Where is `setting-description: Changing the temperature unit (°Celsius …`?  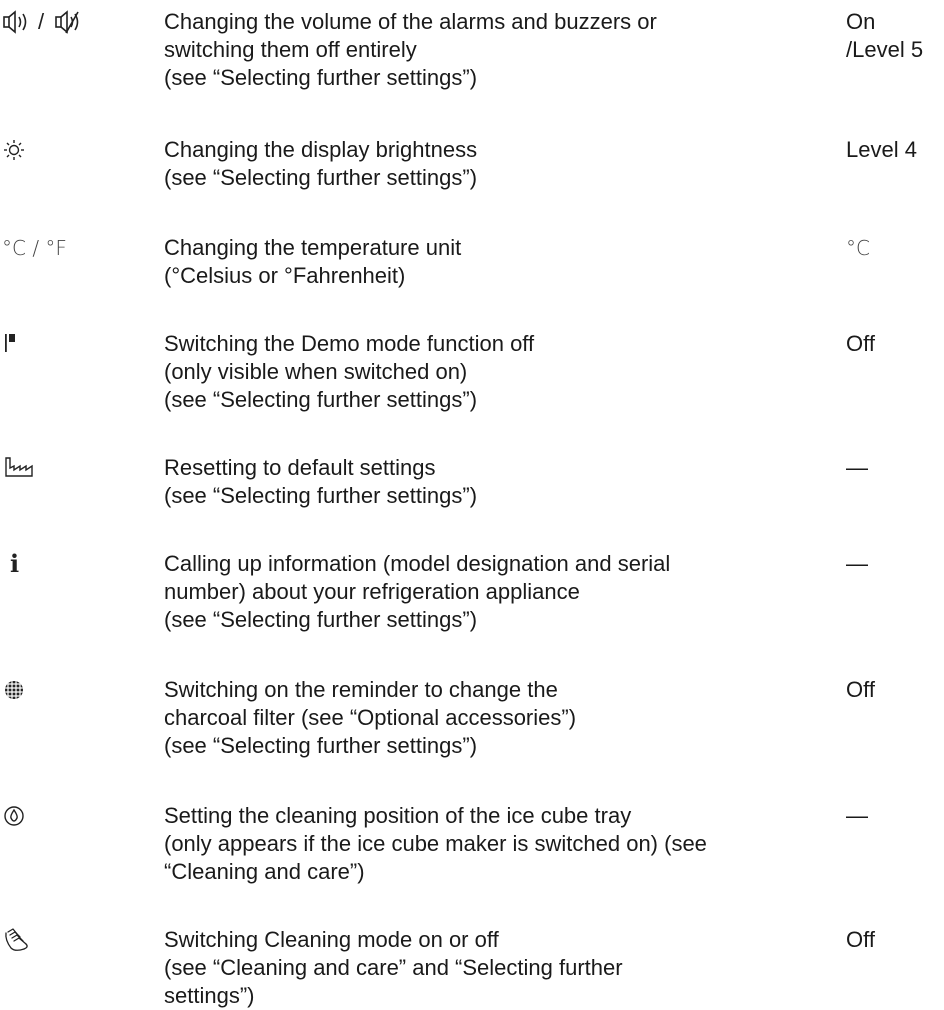
setting-description: Changing the temperature unit (°Celsius … is located at coordinates (494, 262).